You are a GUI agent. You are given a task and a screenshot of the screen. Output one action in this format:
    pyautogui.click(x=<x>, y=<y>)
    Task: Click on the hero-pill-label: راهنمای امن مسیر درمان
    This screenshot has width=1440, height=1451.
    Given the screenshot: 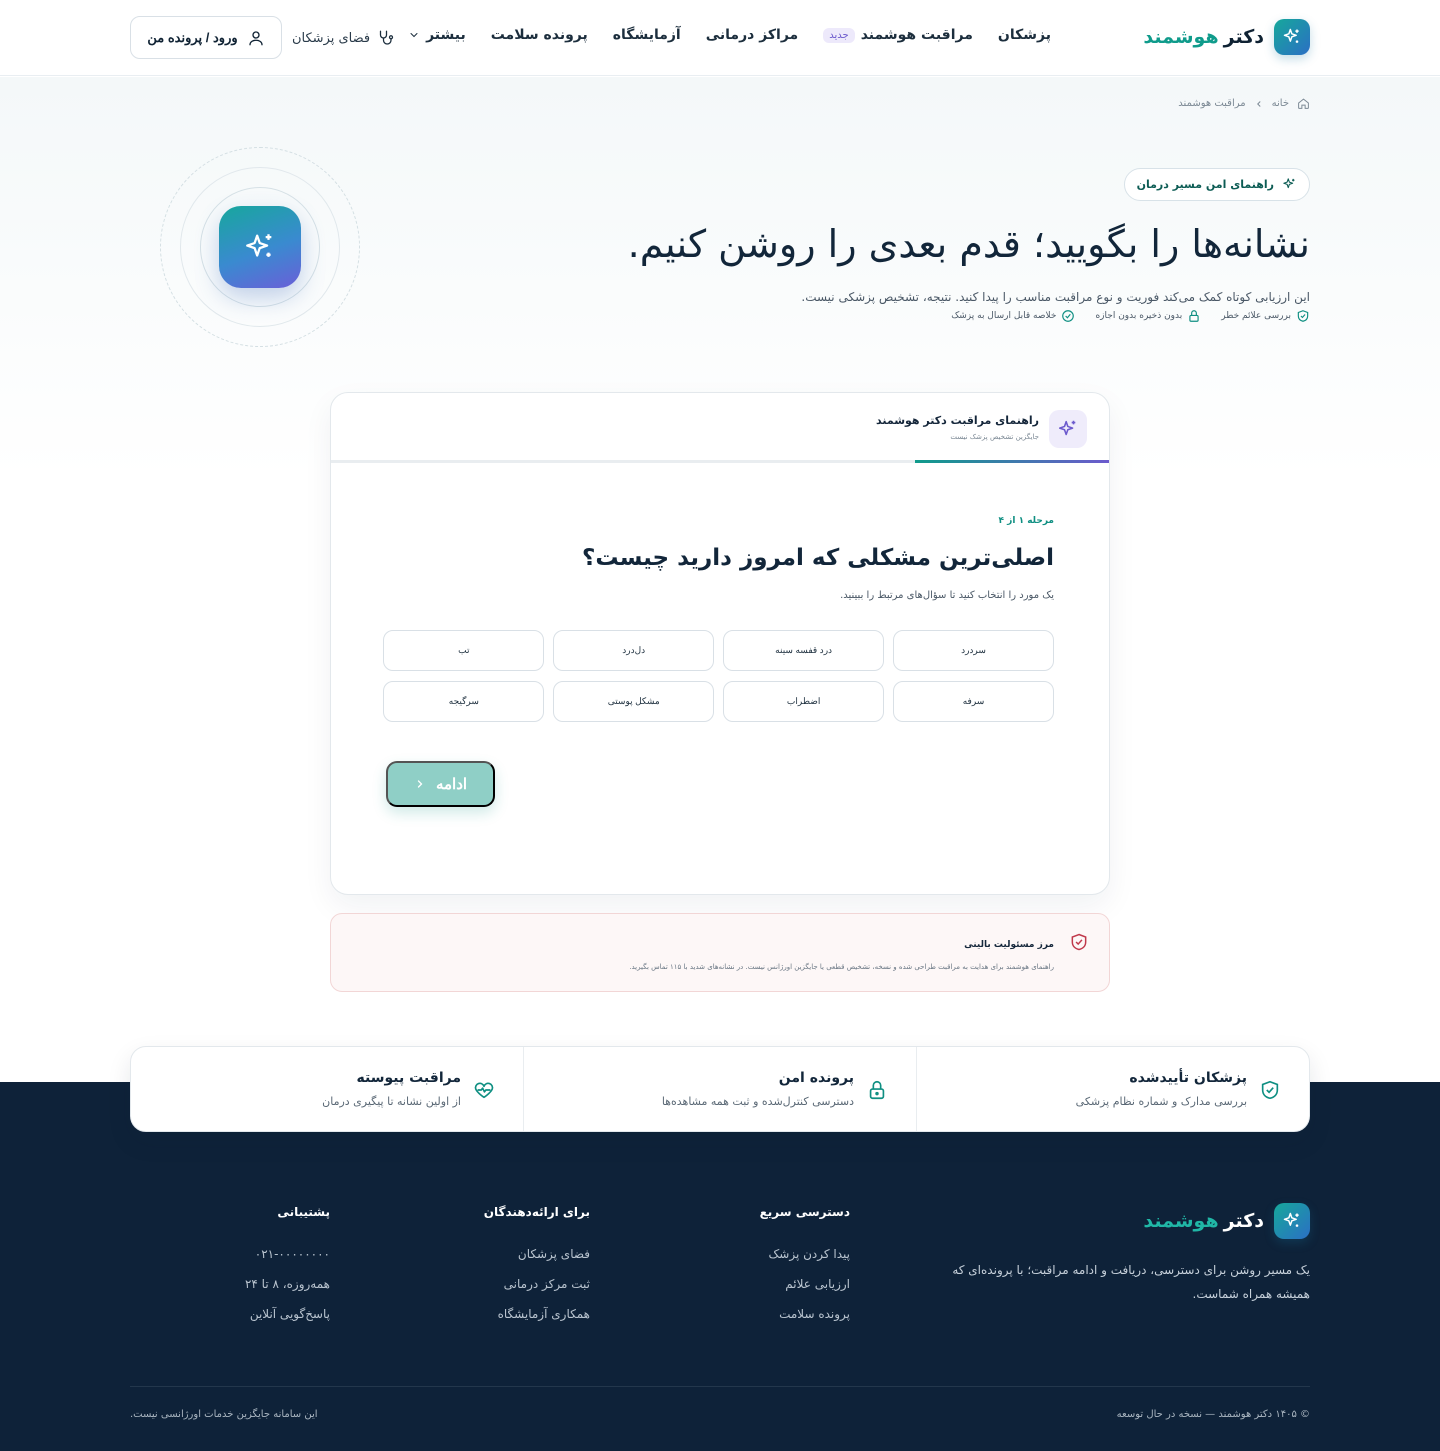 What is the action you would take?
    pyautogui.click(x=1205, y=184)
    